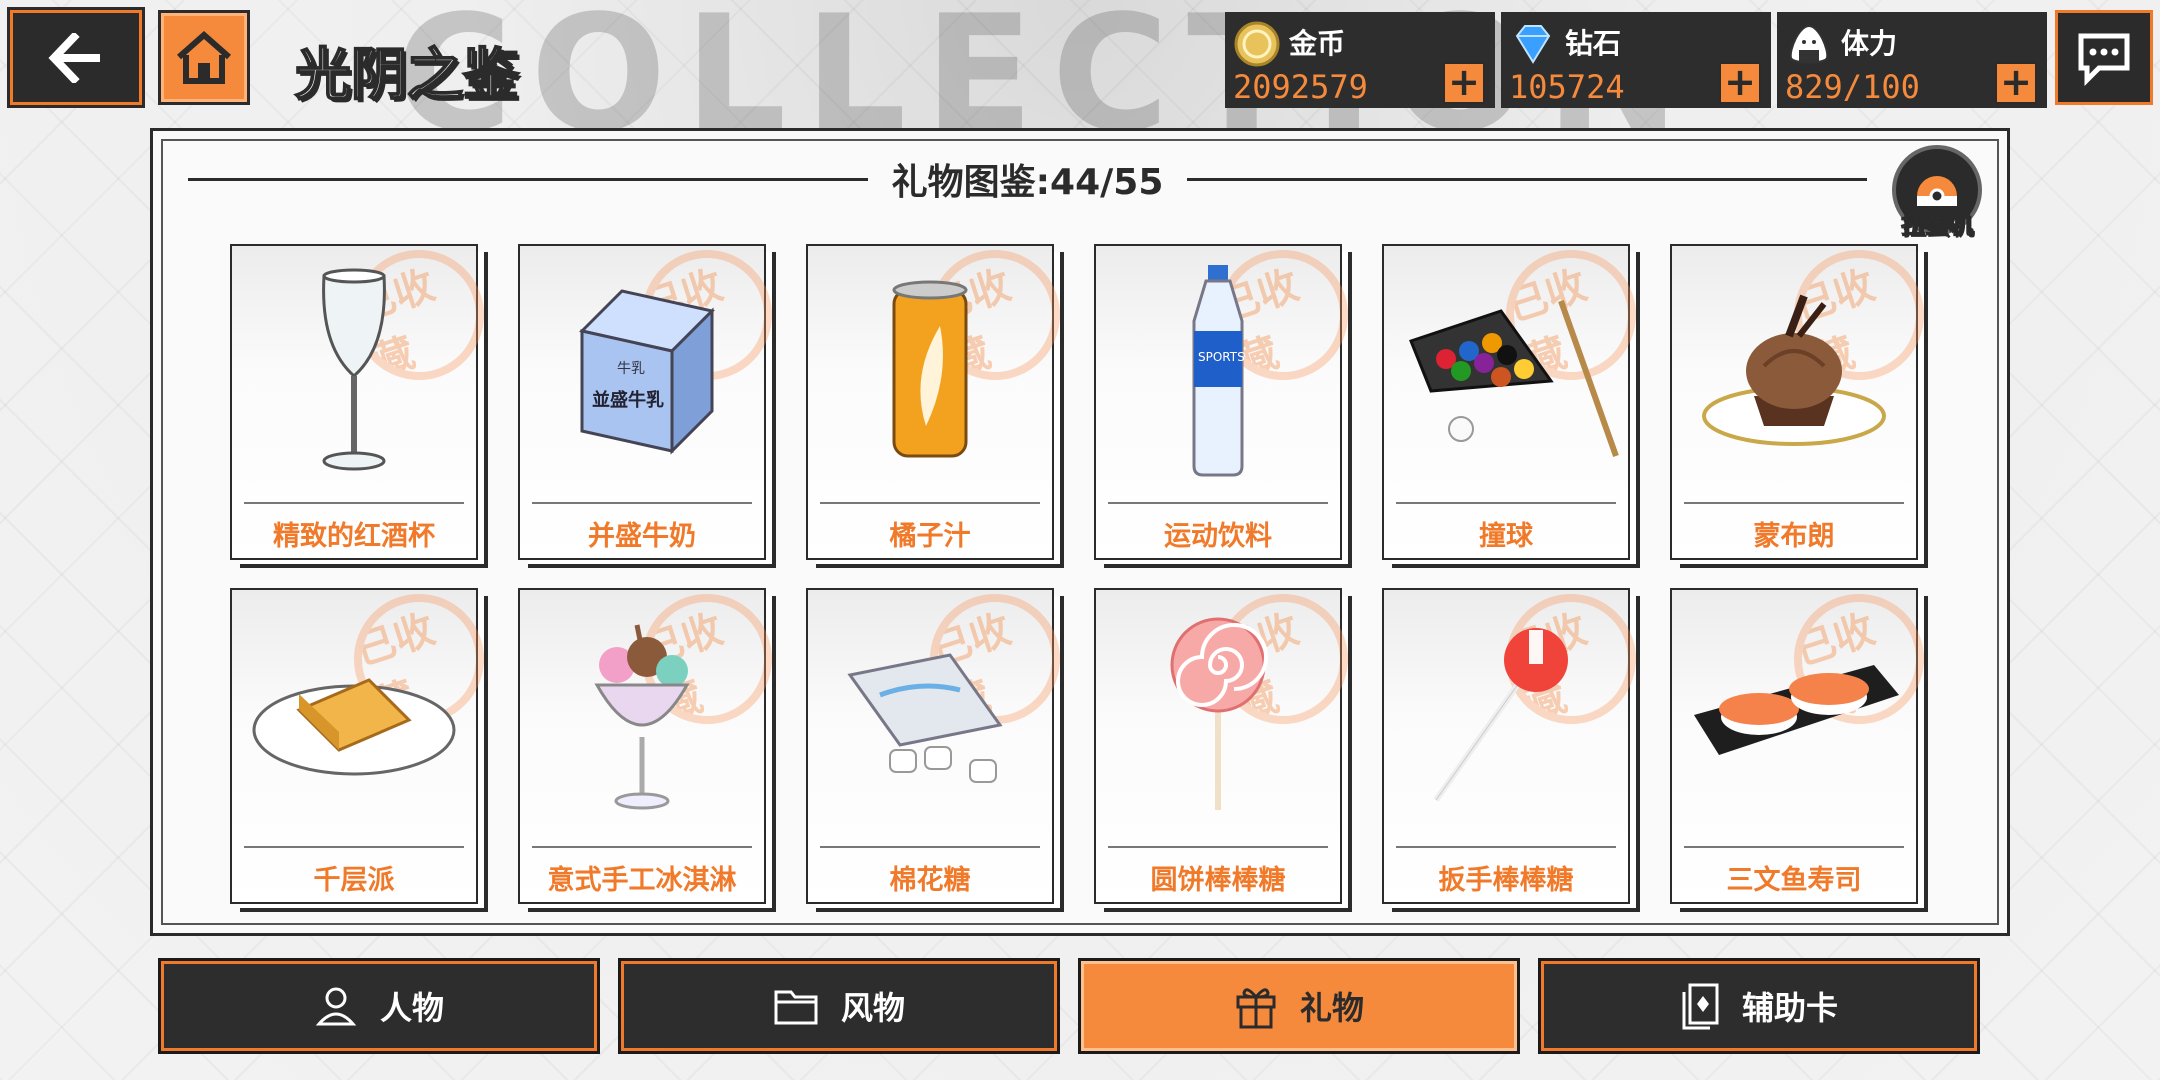 This screenshot has width=2160, height=1080. Describe the element at coordinates (1533, 44) in the screenshot. I see `diamond-icon` at that location.